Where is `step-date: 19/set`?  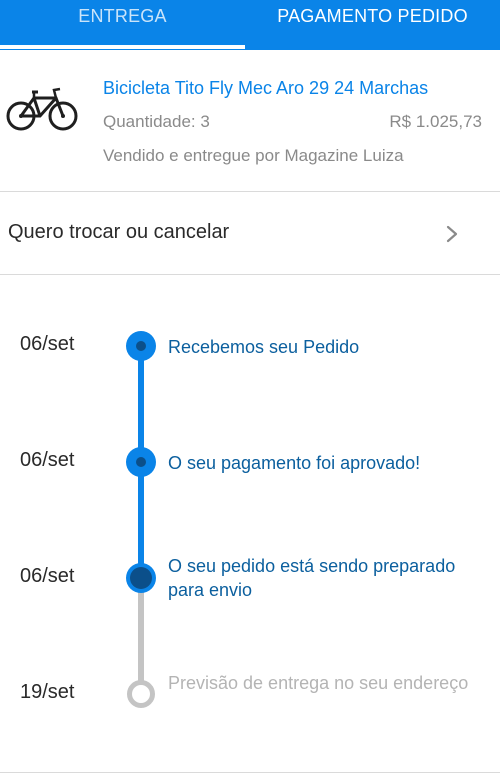
step-date: 19/set is located at coordinates (47, 692).